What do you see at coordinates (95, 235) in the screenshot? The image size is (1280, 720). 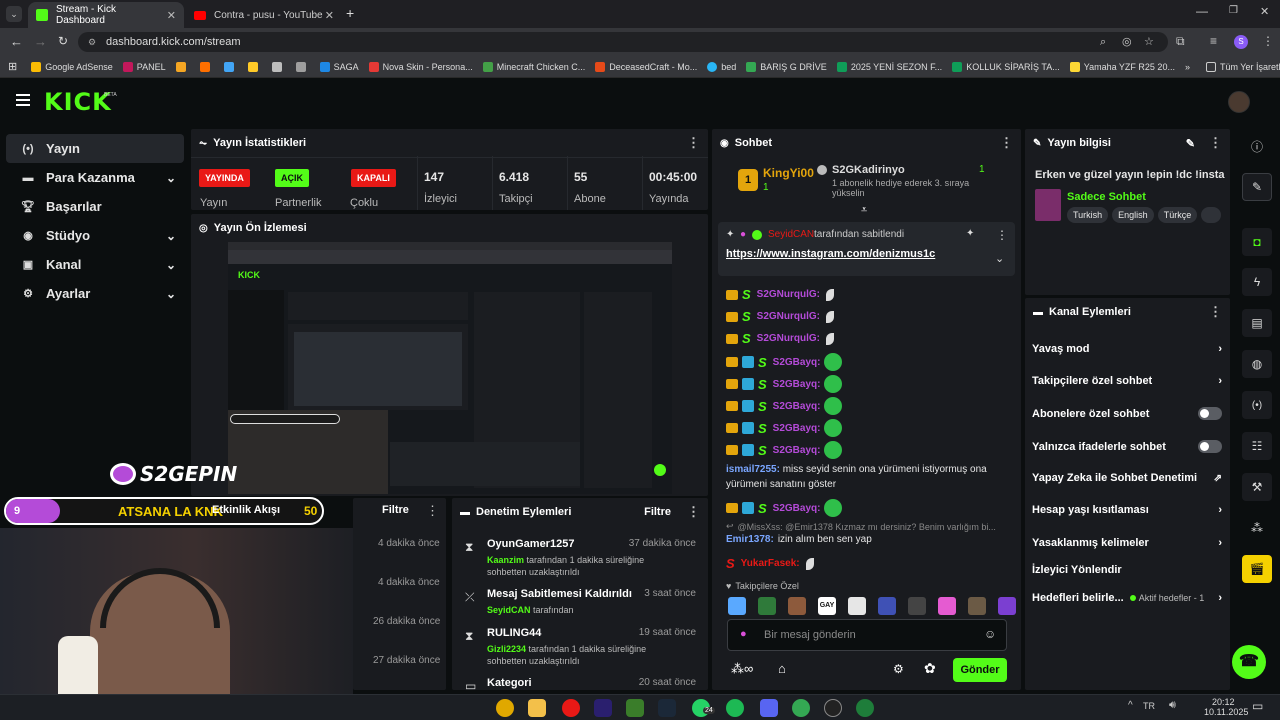 I see `sidebar-item-studyo: ◉ Stüdyo ⌄` at bounding box center [95, 235].